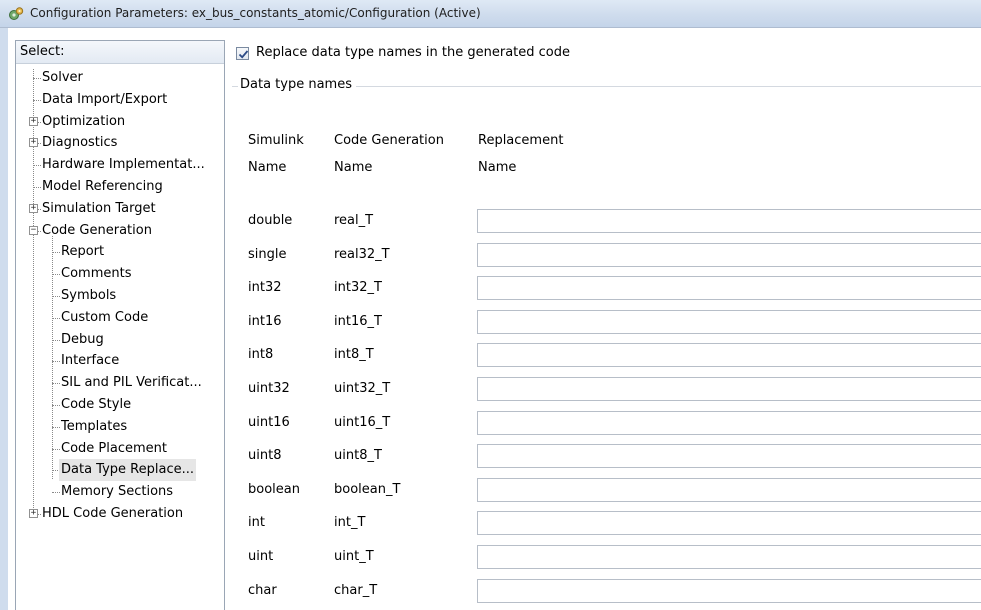 The width and height of the screenshot is (981, 610). What do you see at coordinates (120, 122) in the screenshot?
I see `tree-item-optimization: + Optimization` at bounding box center [120, 122].